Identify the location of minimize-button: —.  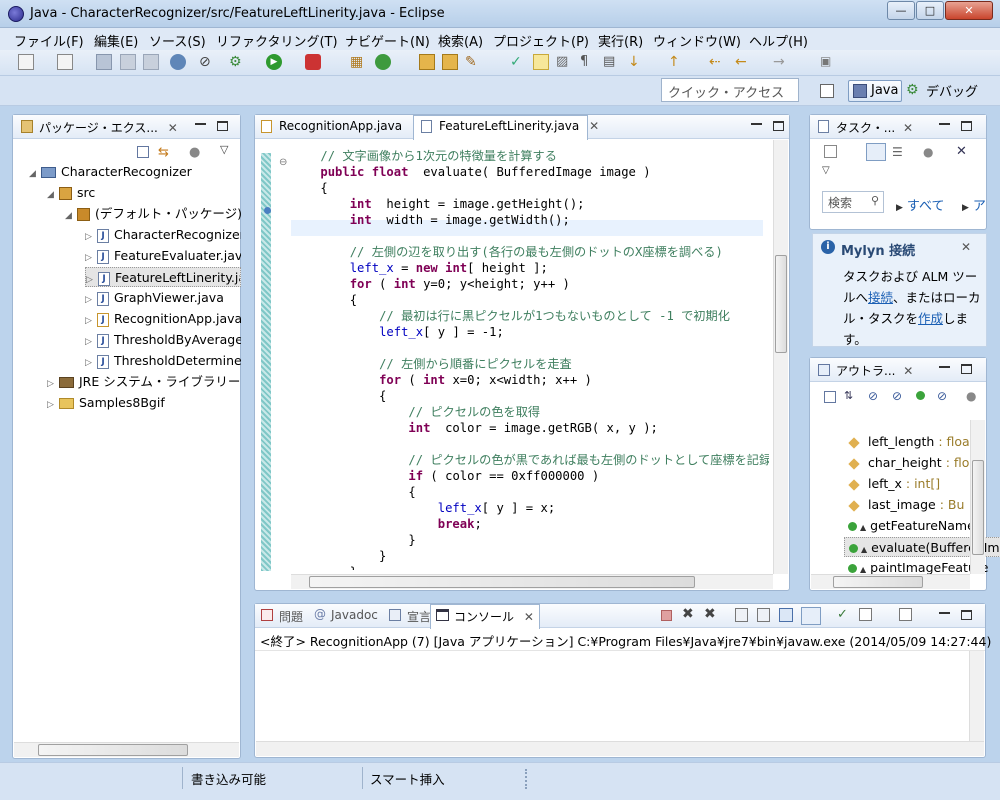
(901, 10).